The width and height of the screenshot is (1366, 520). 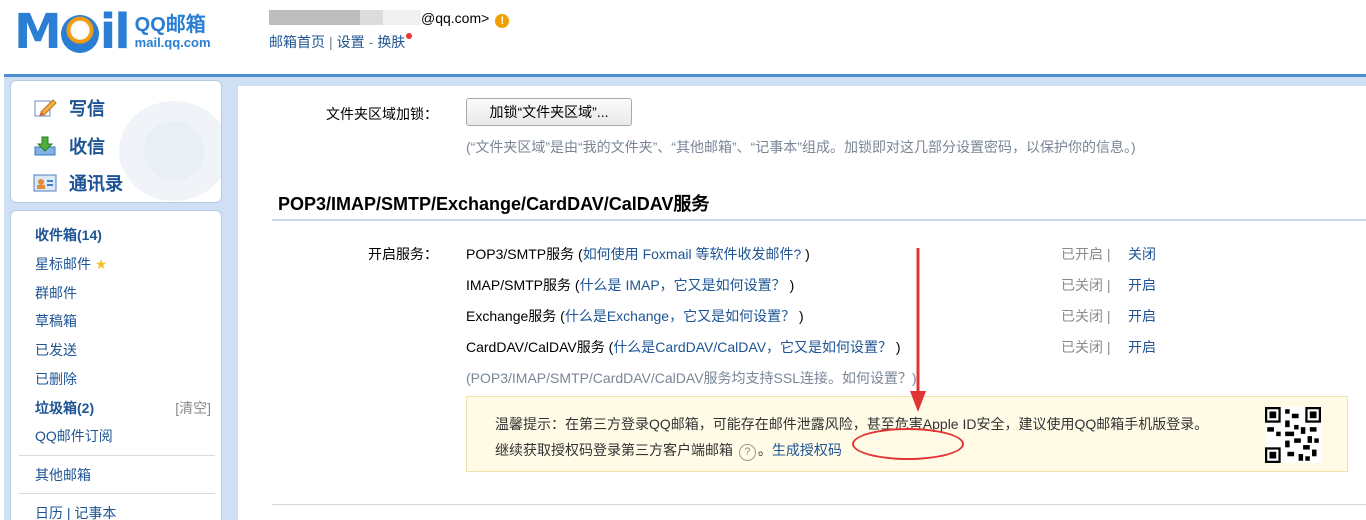 What do you see at coordinates (683, 285) in the screenshot?
I see `imap-help-link: 什么是 IMAP，它又是如何设置？` at bounding box center [683, 285].